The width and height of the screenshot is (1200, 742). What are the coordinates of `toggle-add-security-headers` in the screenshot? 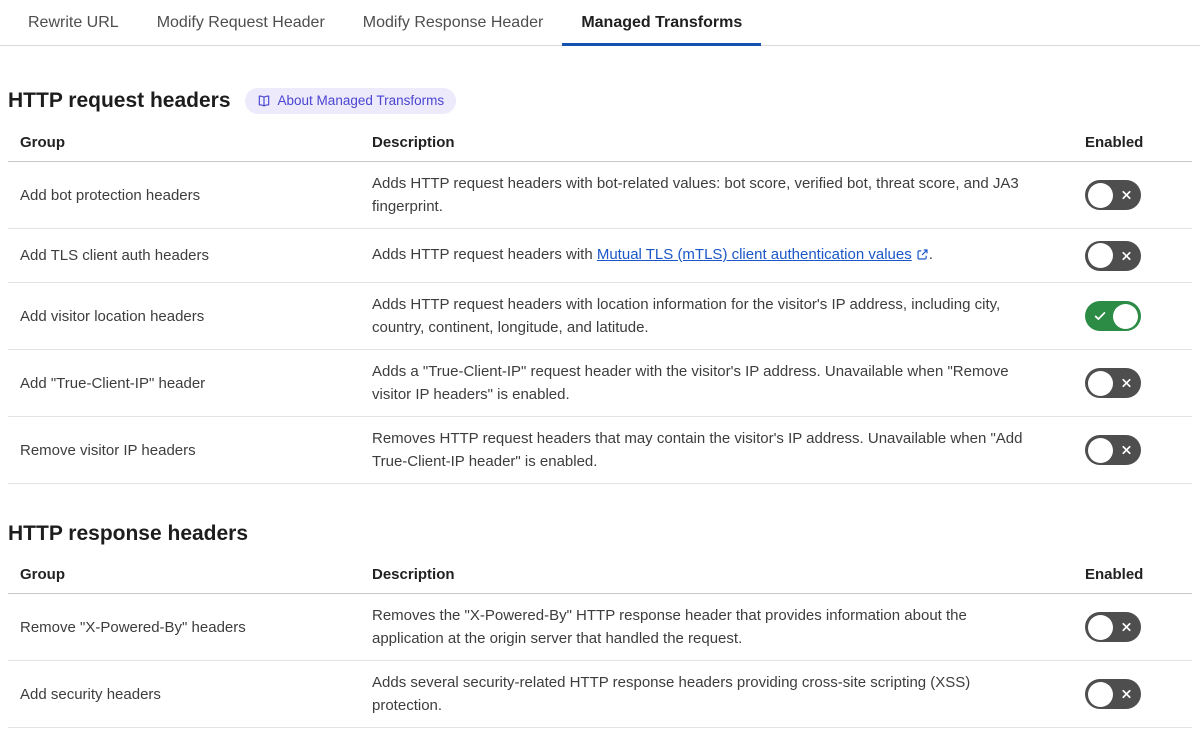 It's located at (1113, 694).